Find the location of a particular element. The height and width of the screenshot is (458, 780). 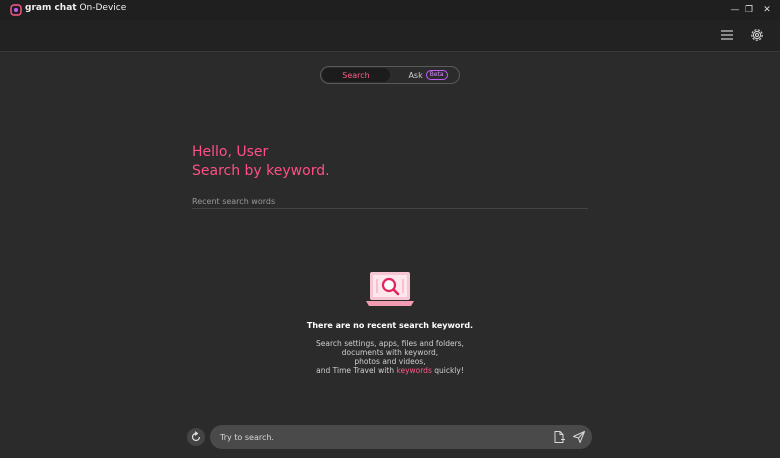

search-input is located at coordinates (380, 437).